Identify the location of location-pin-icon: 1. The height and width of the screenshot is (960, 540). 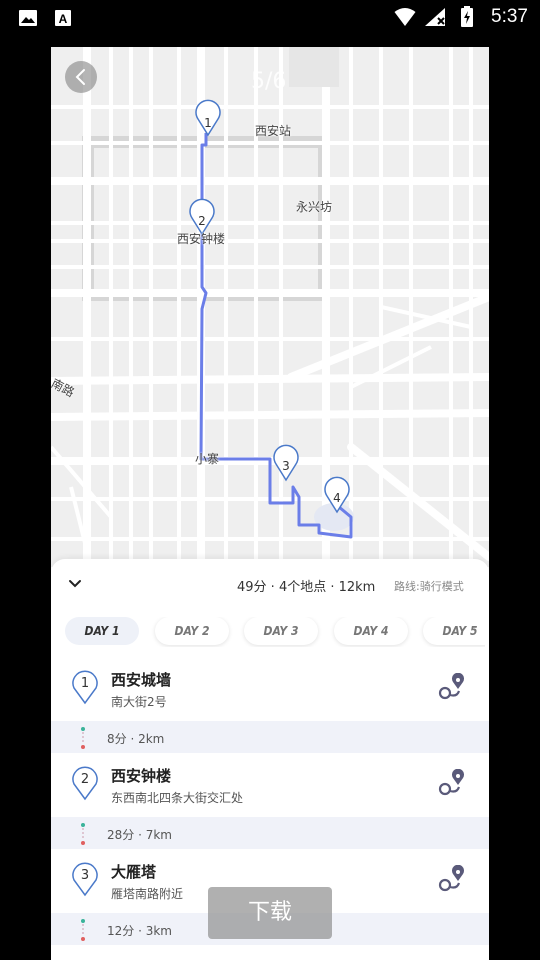
(85, 687).